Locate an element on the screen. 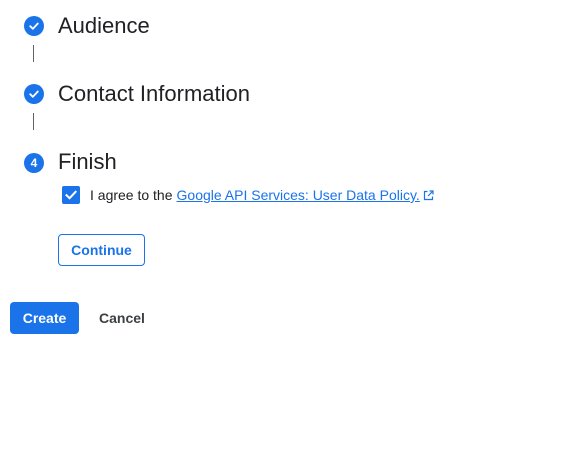 The height and width of the screenshot is (458, 585). agree-checkbox is located at coordinates (71, 195).